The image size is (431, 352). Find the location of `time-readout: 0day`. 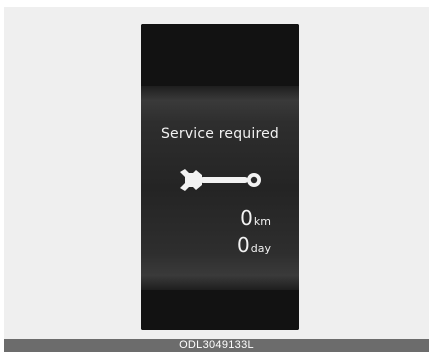

time-readout: 0day is located at coordinates (254, 245).